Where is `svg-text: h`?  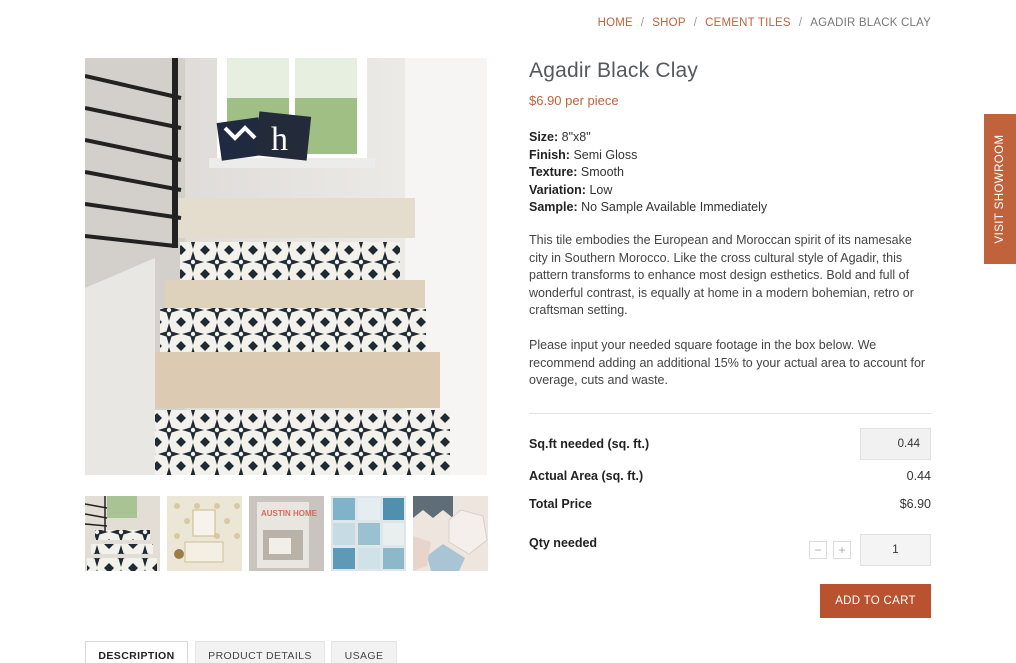 svg-text: h is located at coordinates (279, 139).